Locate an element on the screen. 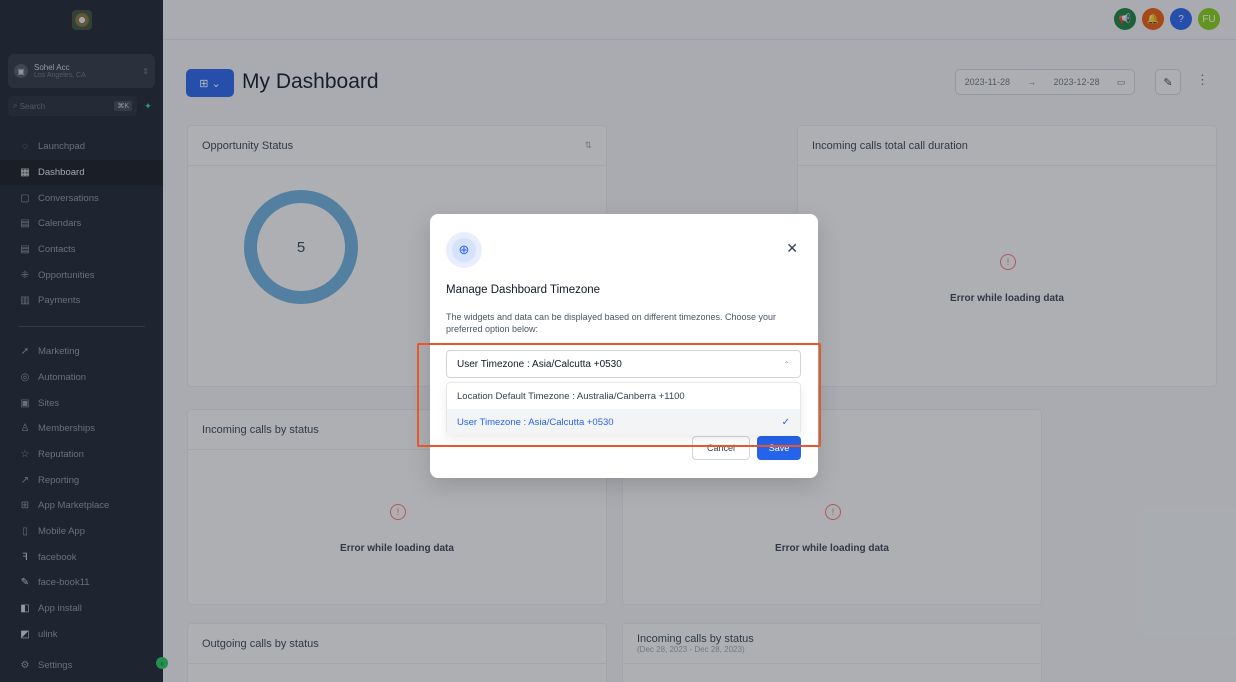 Image resolution: width=1236 pixels, height=682 pixels. globe-icon-wrap: ⊕ is located at coordinates (464, 250).